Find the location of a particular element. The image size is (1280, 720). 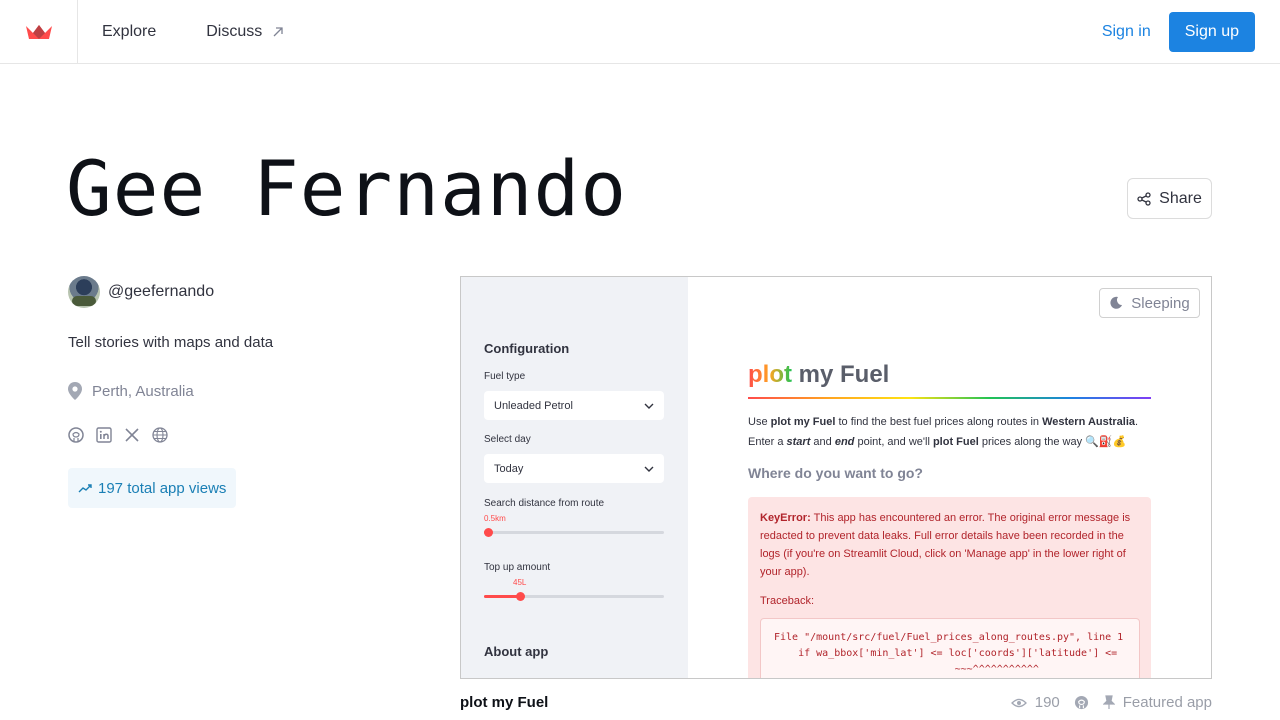

fuel-type-value: Unleaded Petrol is located at coordinates (533, 405).